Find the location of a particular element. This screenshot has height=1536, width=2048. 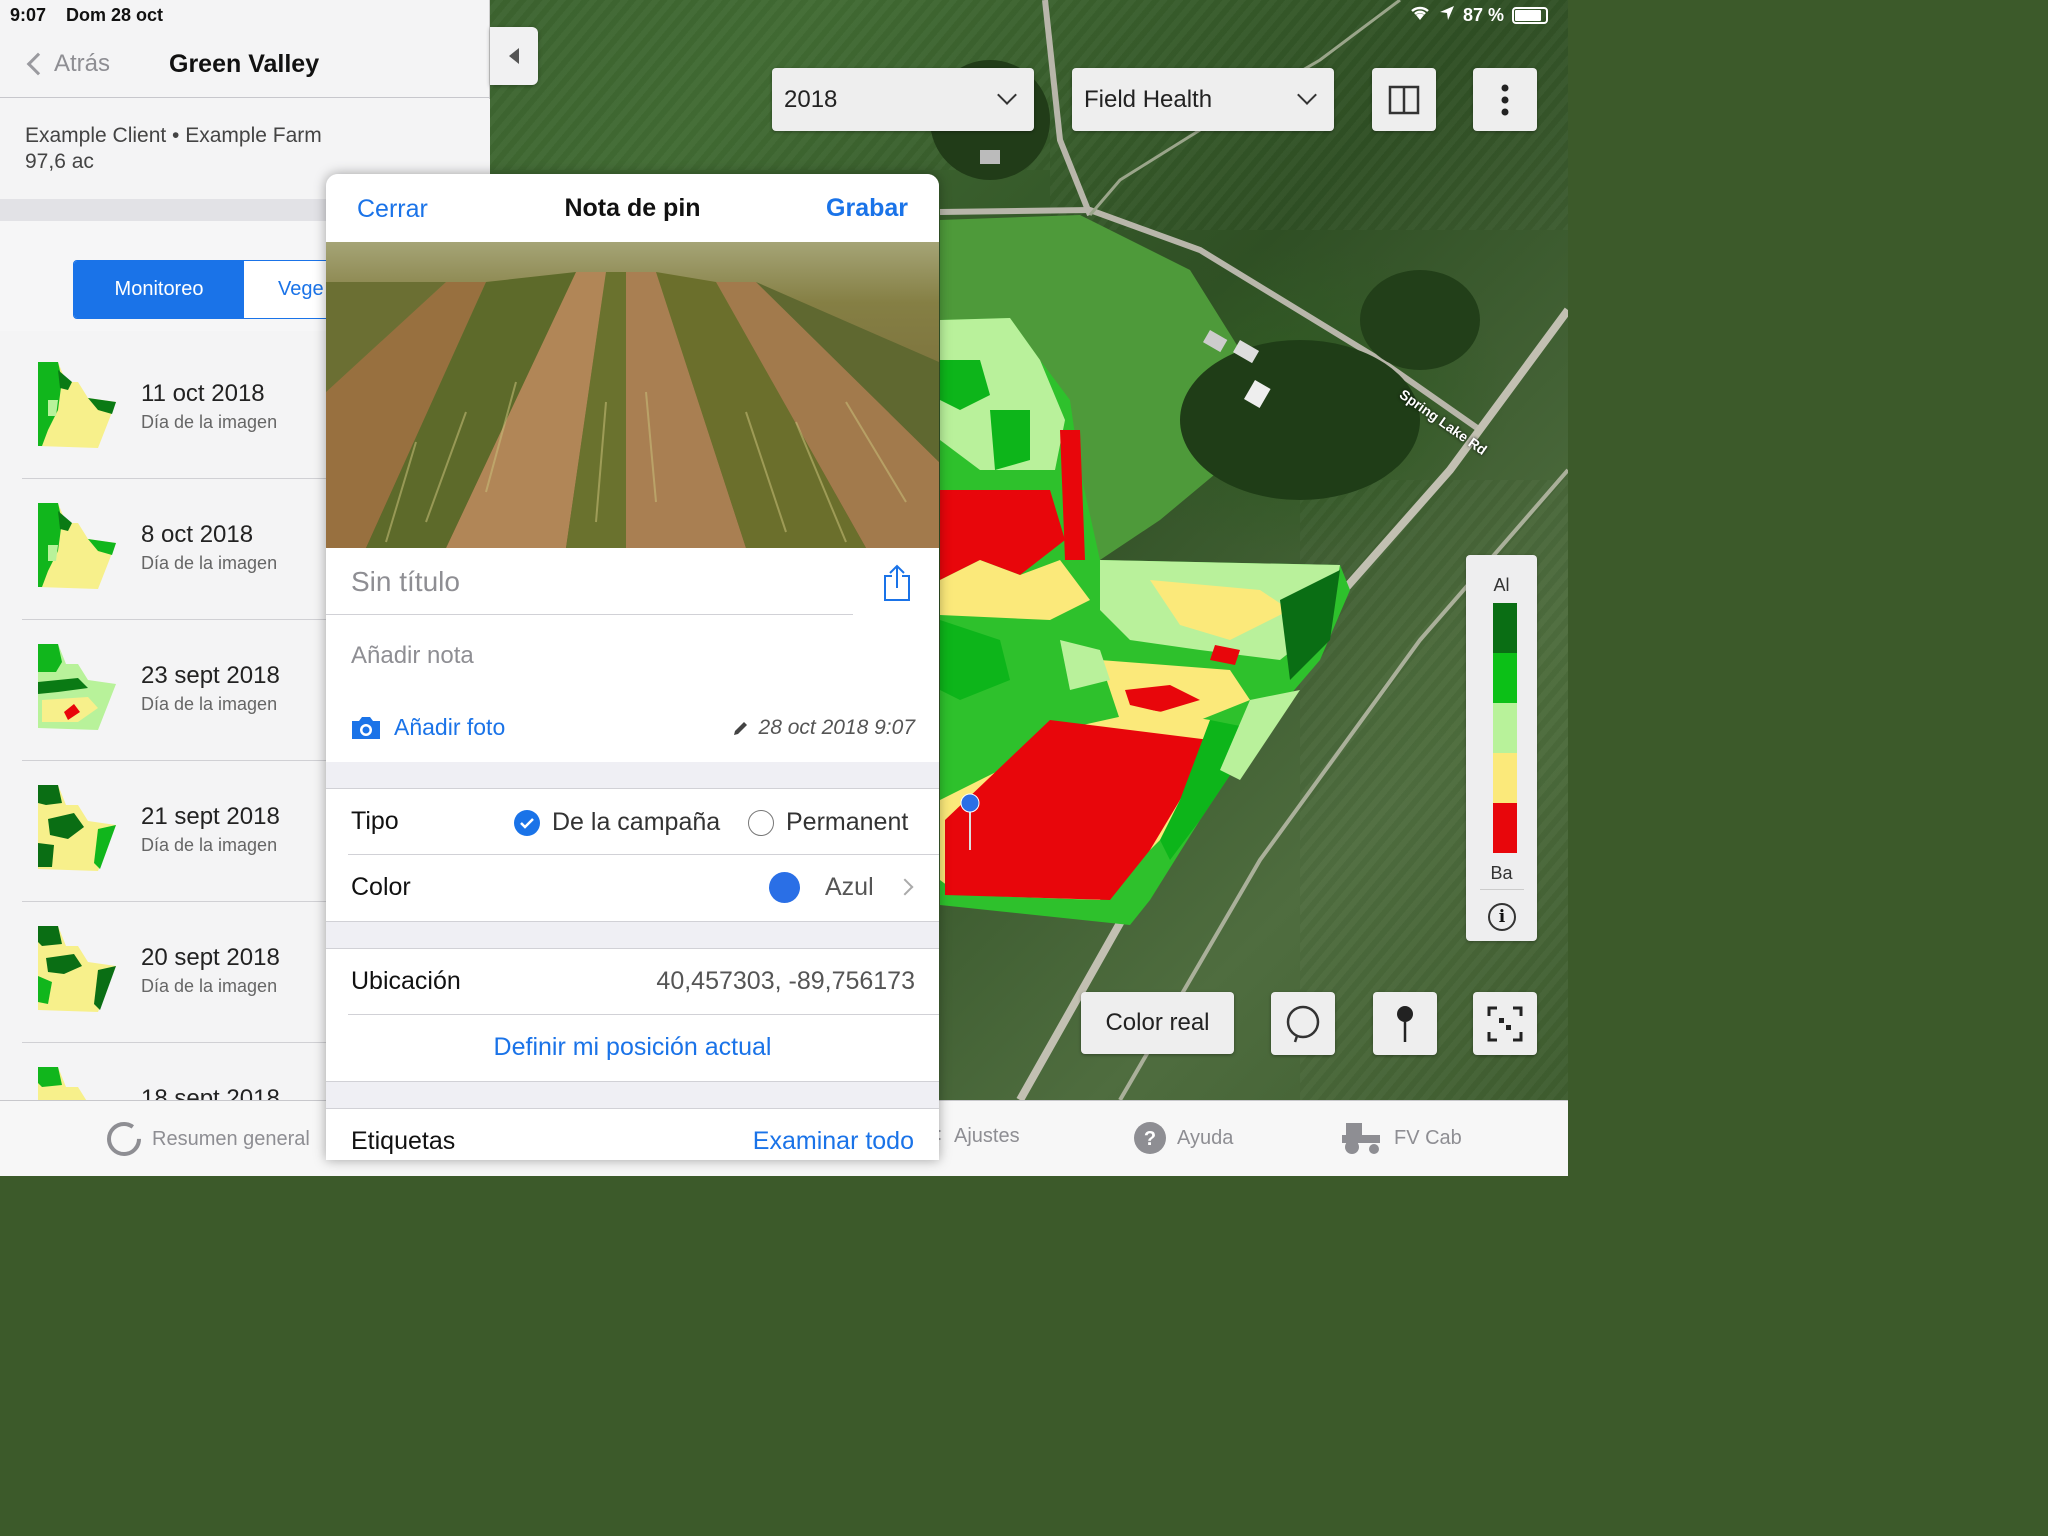

image-date: 21 sept 2018 is located at coordinates (210, 816).